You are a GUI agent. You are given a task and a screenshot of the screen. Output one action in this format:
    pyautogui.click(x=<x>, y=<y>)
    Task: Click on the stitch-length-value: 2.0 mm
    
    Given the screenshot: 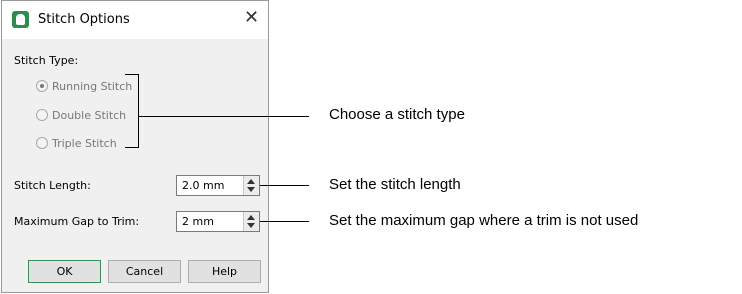 What is the action you would take?
    pyautogui.click(x=203, y=185)
    